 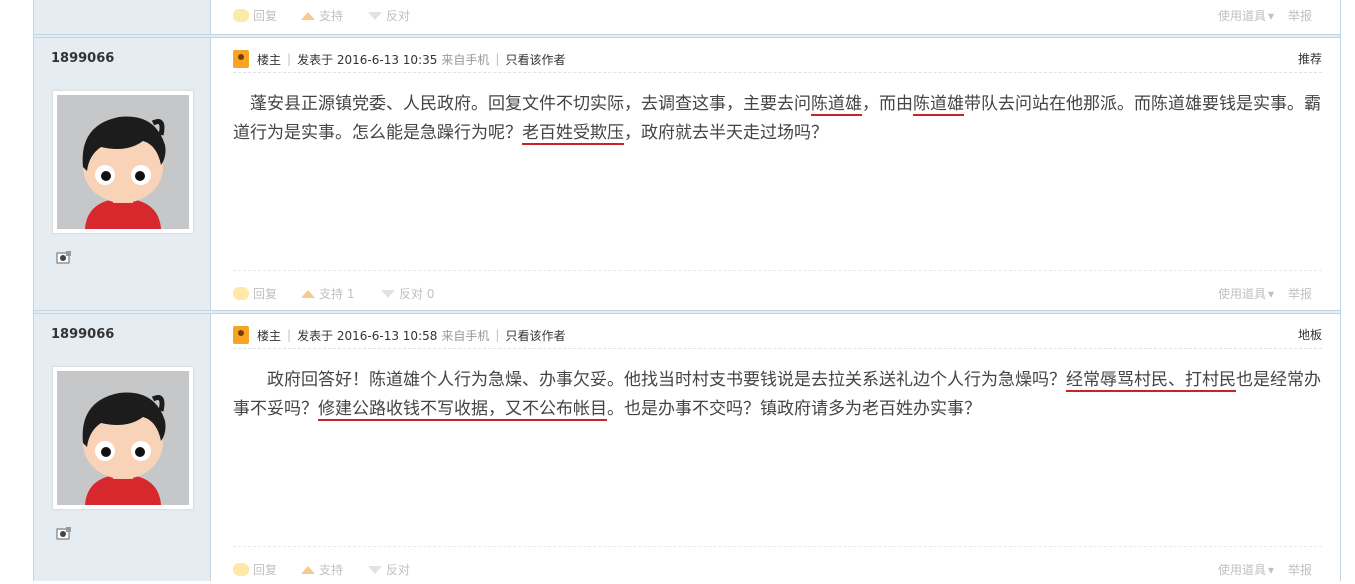 I want to click on post-time: 发表于 2016-6-13 10:58, so click(x=367, y=335).